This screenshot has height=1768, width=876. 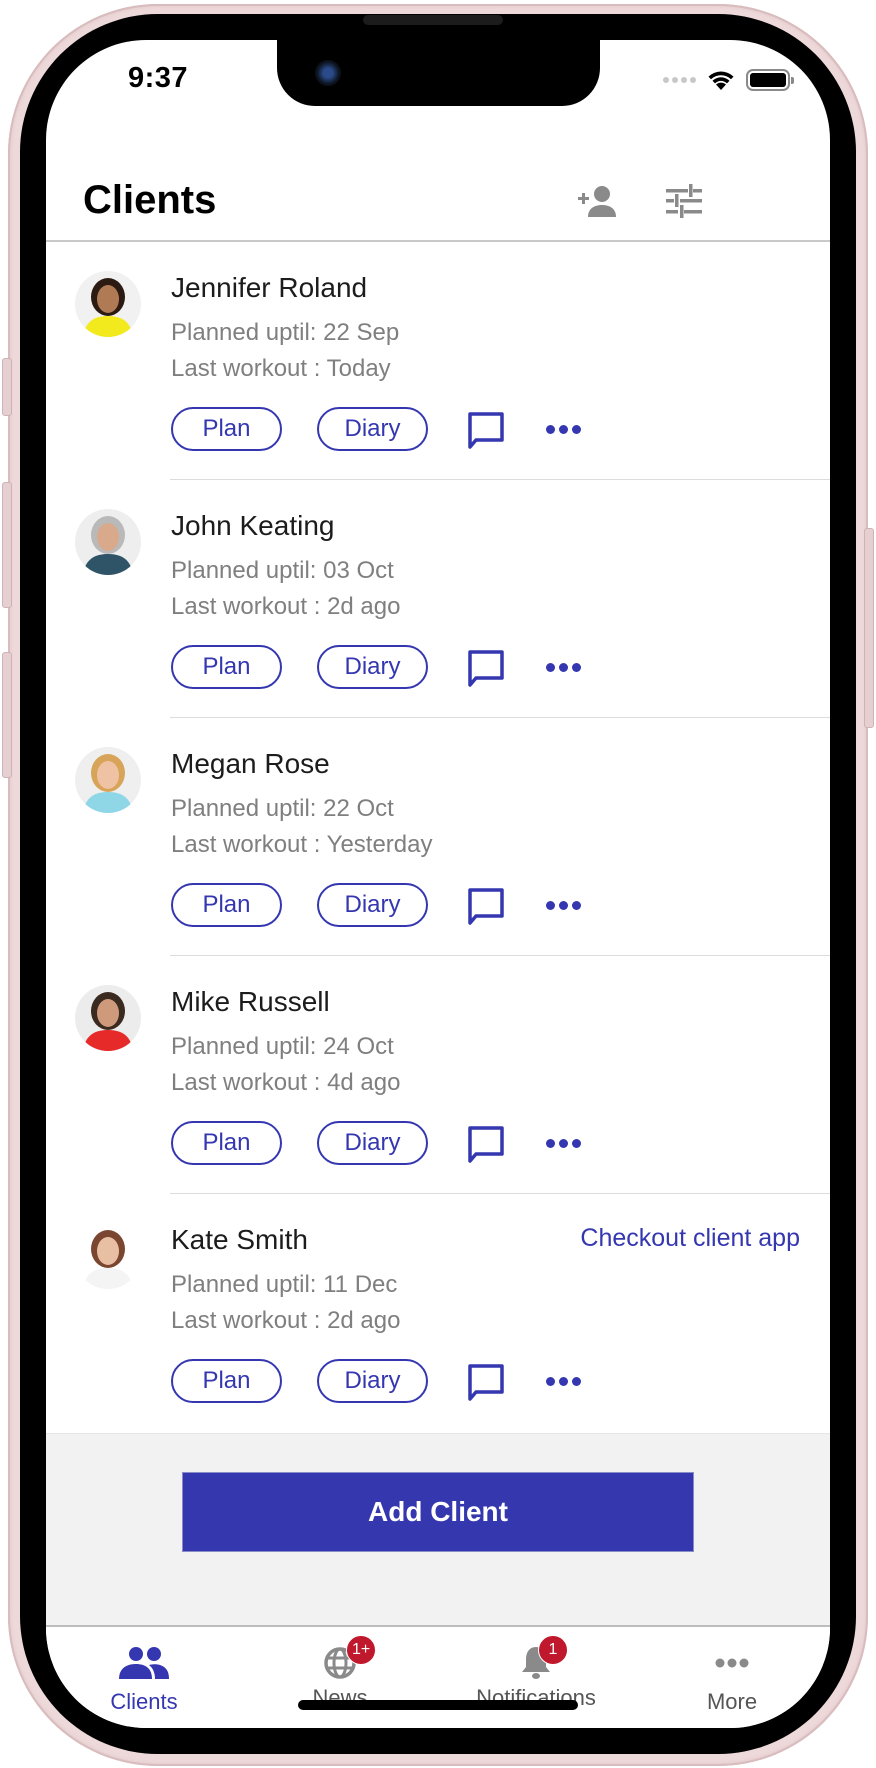 I want to click on news-badge: 1+, so click(x=361, y=1650).